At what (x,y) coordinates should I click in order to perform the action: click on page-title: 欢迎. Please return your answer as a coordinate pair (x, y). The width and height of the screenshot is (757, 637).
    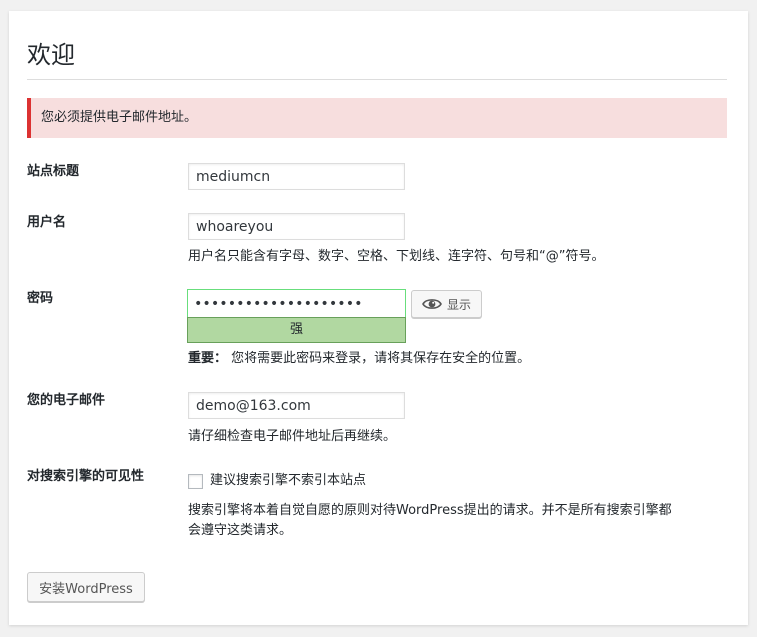
    Looking at the image, I should click on (51, 55).